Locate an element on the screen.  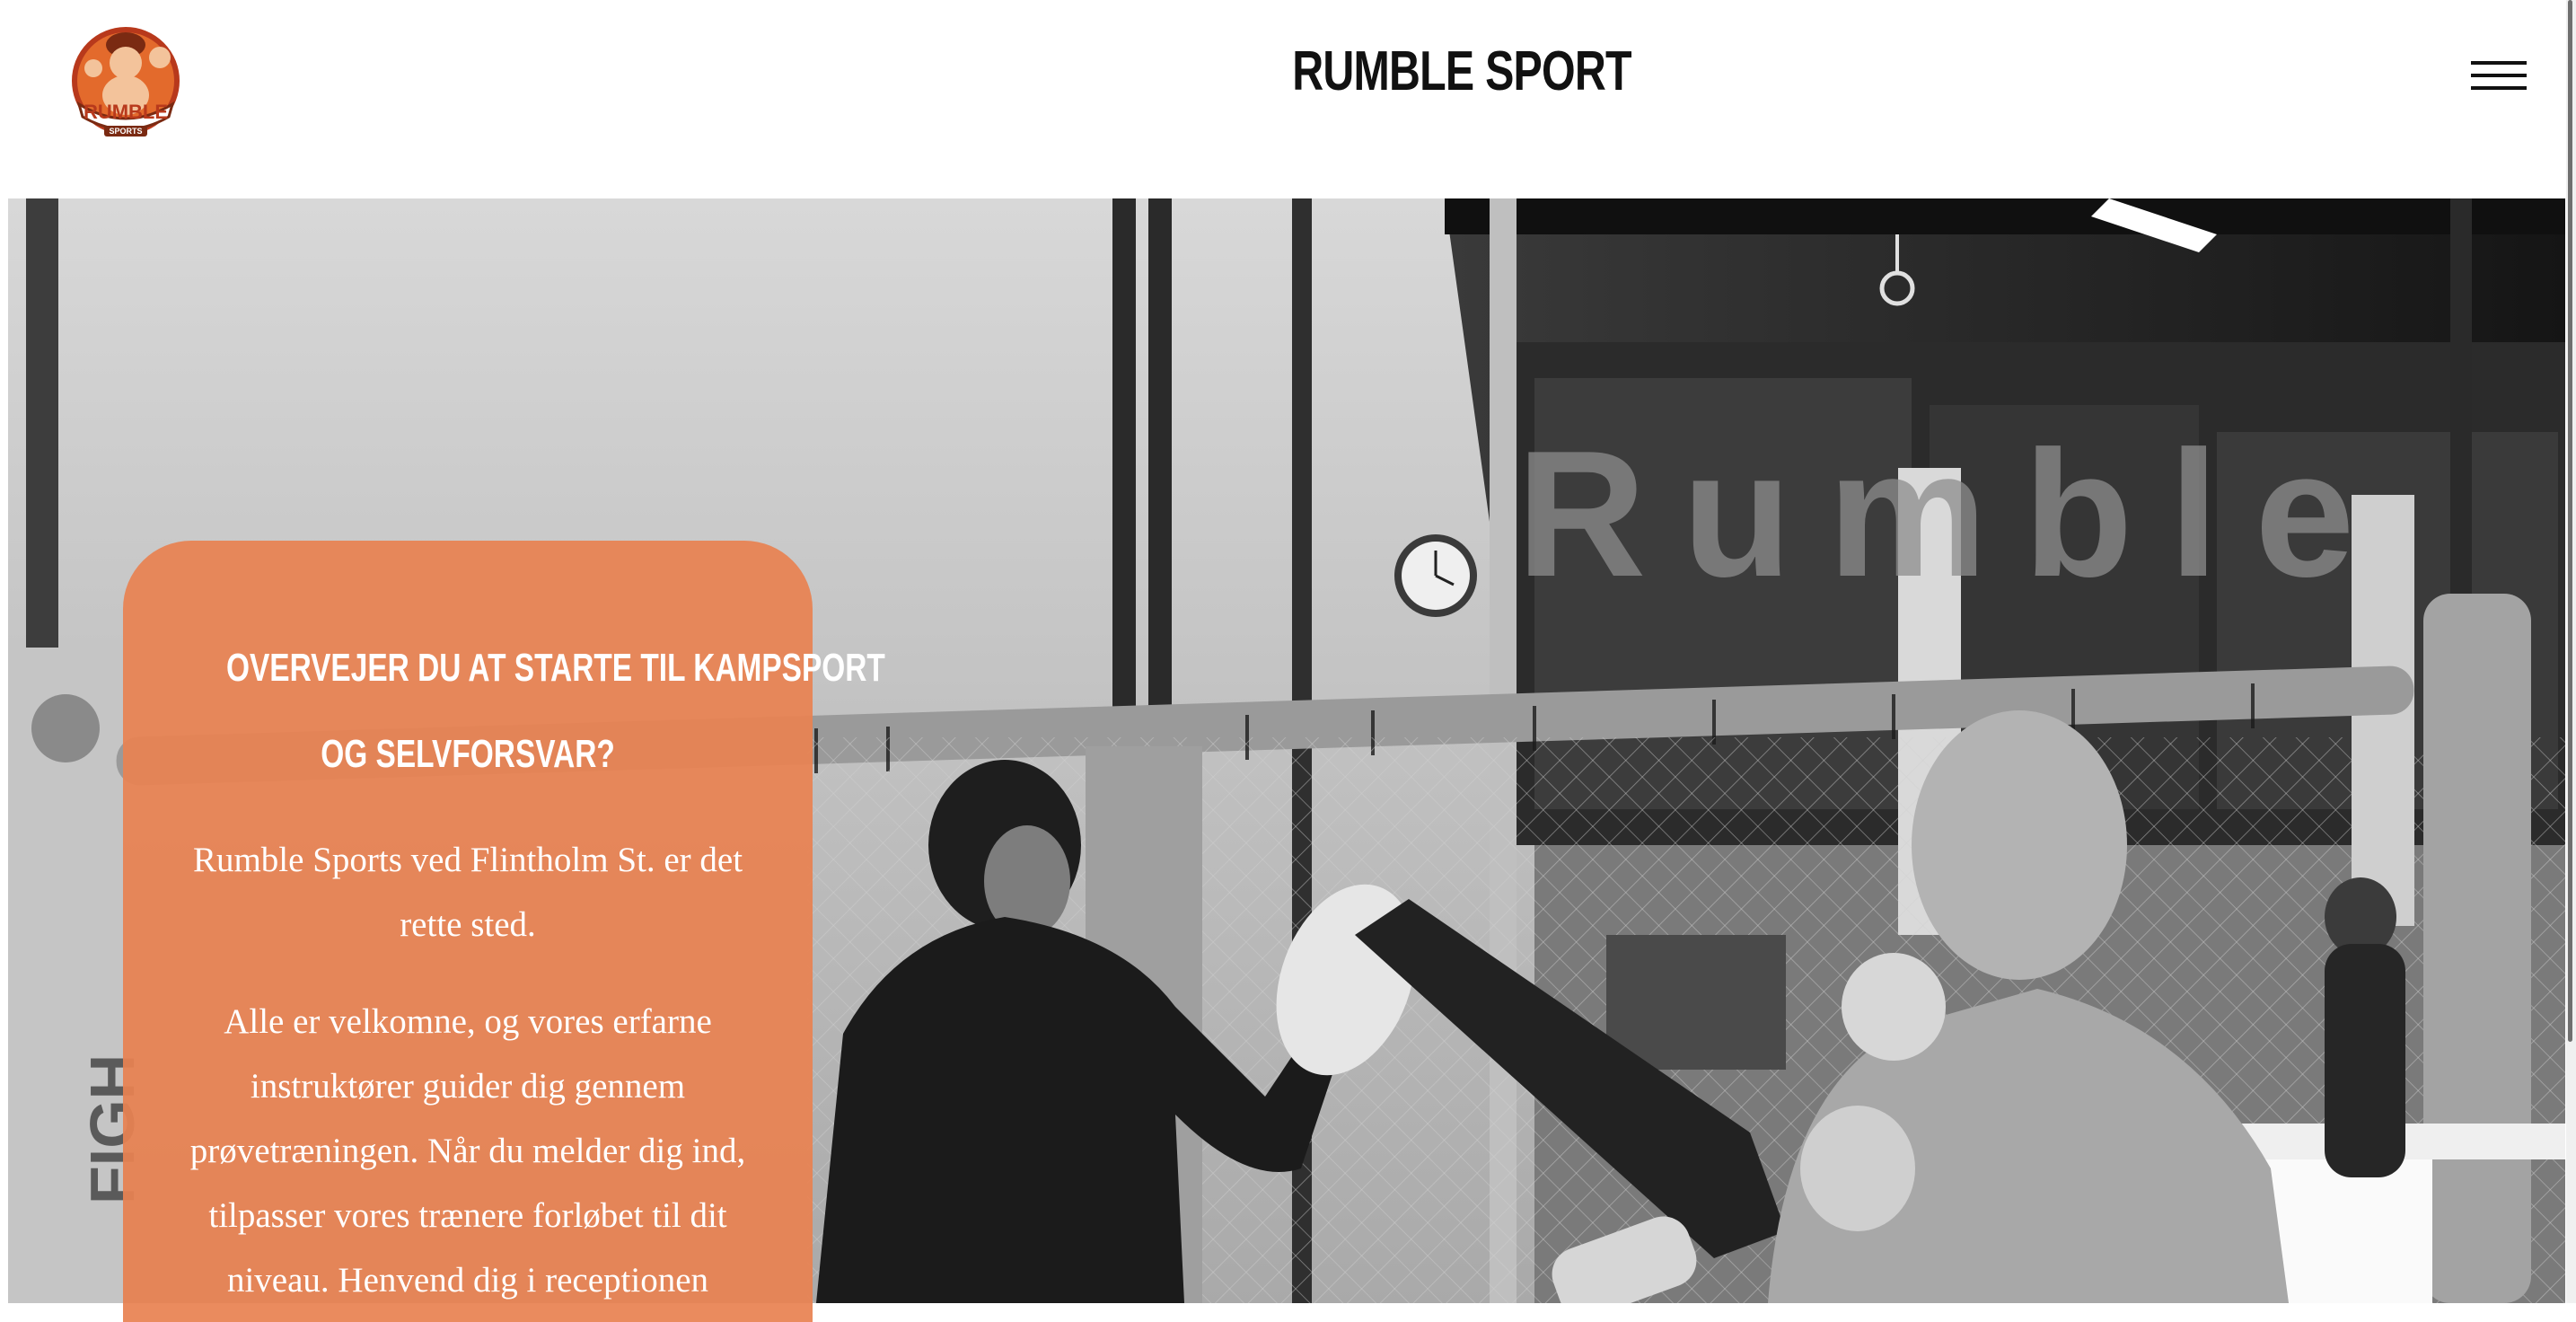
scrollbar-thumb is located at coordinates (2570, 521).